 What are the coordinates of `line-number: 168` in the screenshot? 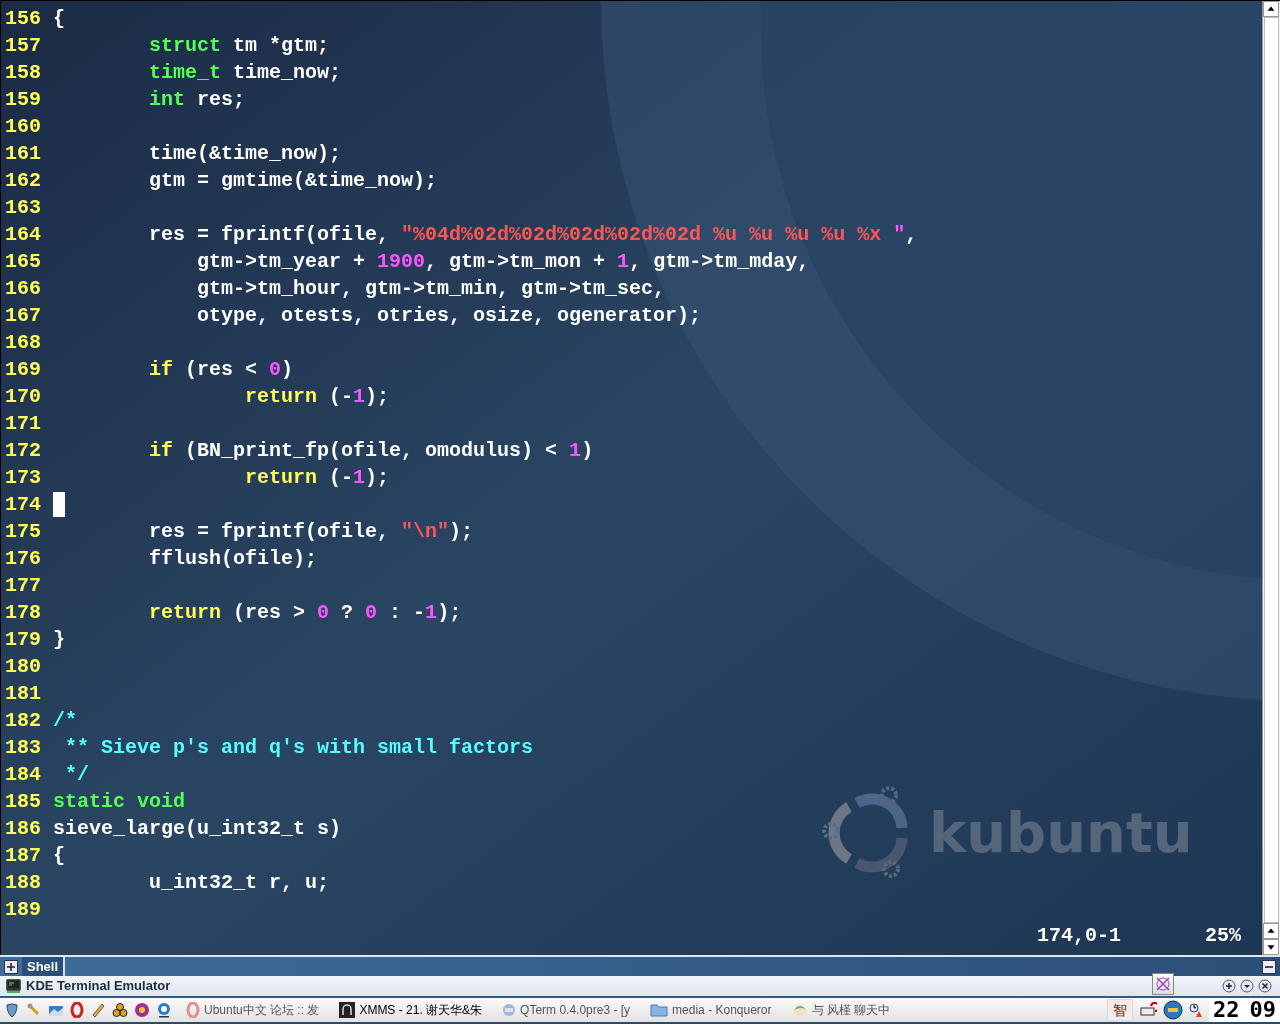 It's located at (23, 343).